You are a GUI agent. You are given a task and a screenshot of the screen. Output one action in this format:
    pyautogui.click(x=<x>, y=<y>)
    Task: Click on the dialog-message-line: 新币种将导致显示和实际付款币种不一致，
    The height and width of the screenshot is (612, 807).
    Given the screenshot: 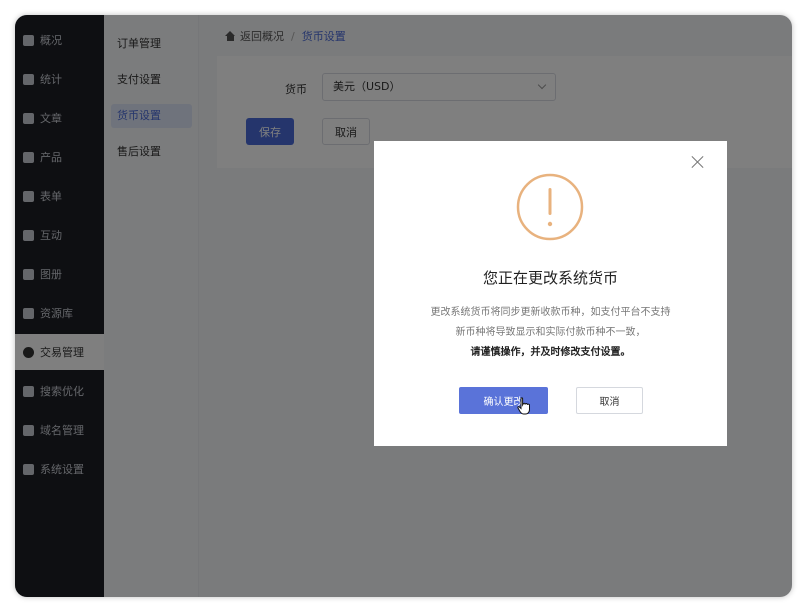 What is the action you would take?
    pyautogui.click(x=550, y=332)
    